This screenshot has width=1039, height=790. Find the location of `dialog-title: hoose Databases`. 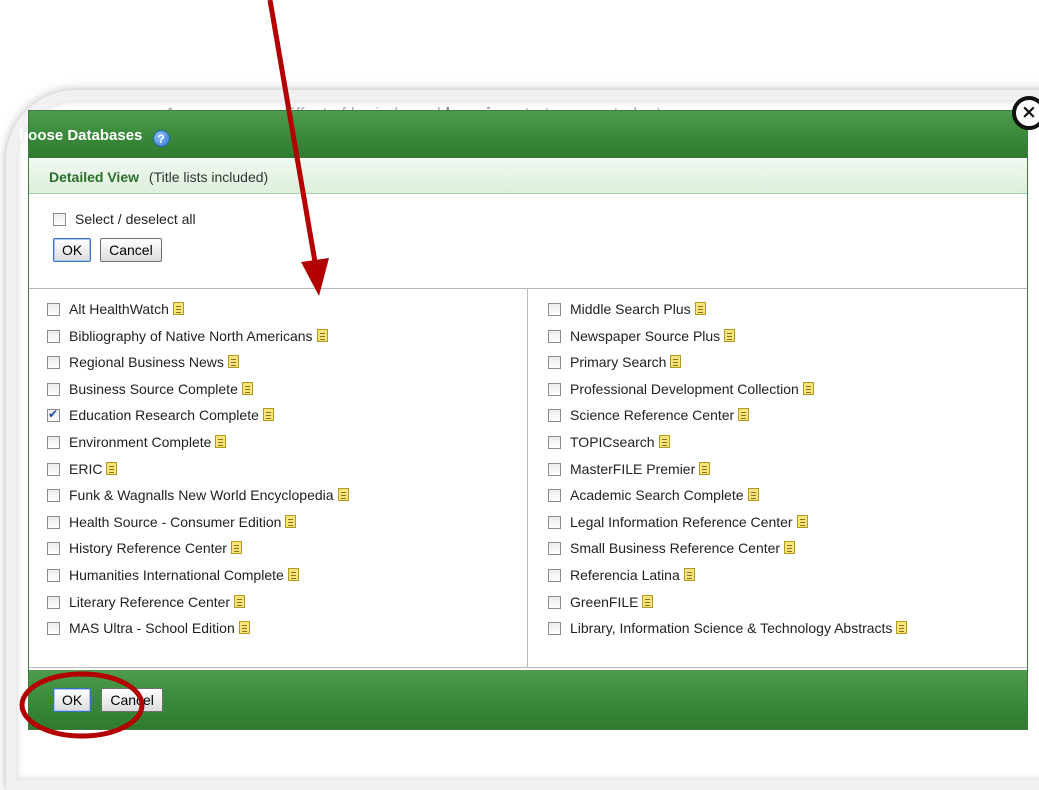

dialog-title: hoose Databases is located at coordinates (81, 135).